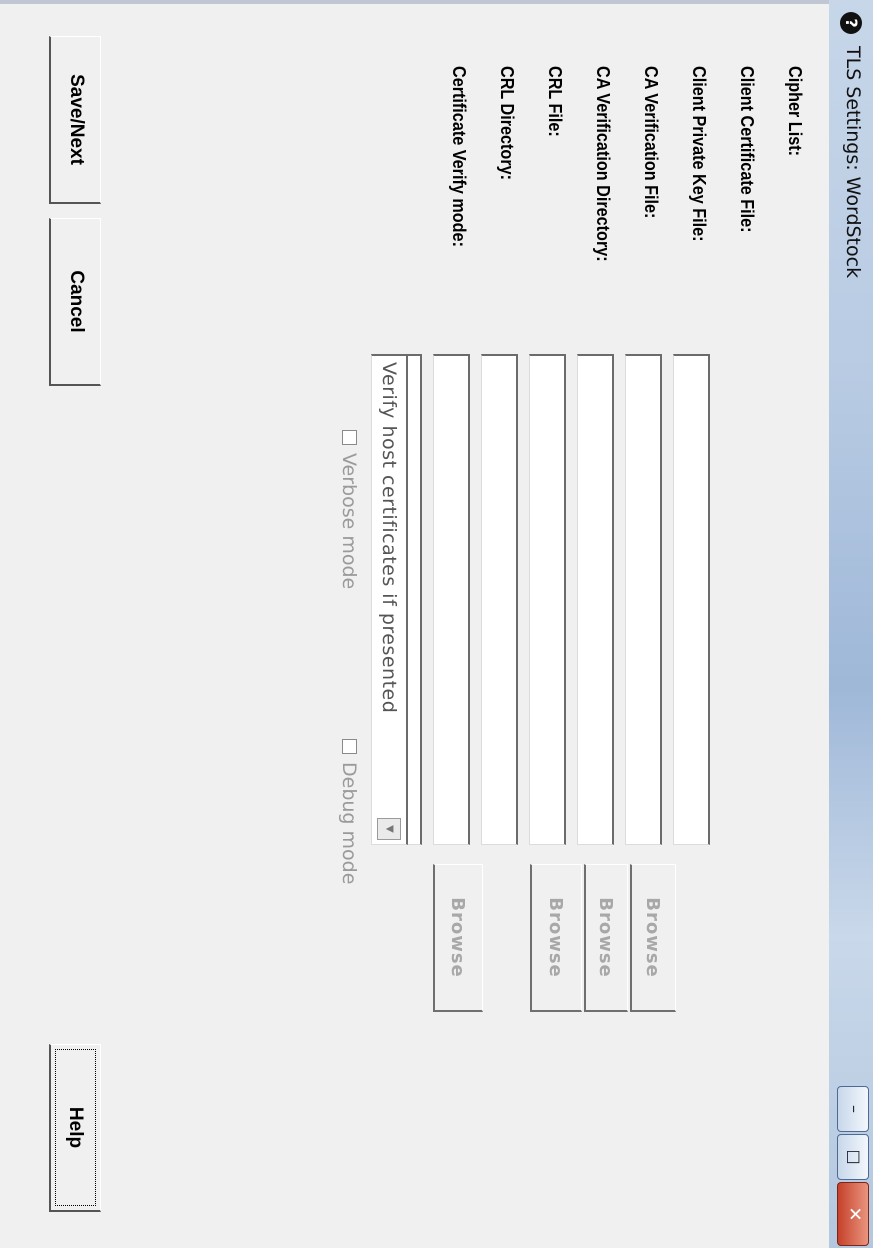 The width and height of the screenshot is (873, 1248). What do you see at coordinates (853, 1109) in the screenshot?
I see `minimize-button: –` at bounding box center [853, 1109].